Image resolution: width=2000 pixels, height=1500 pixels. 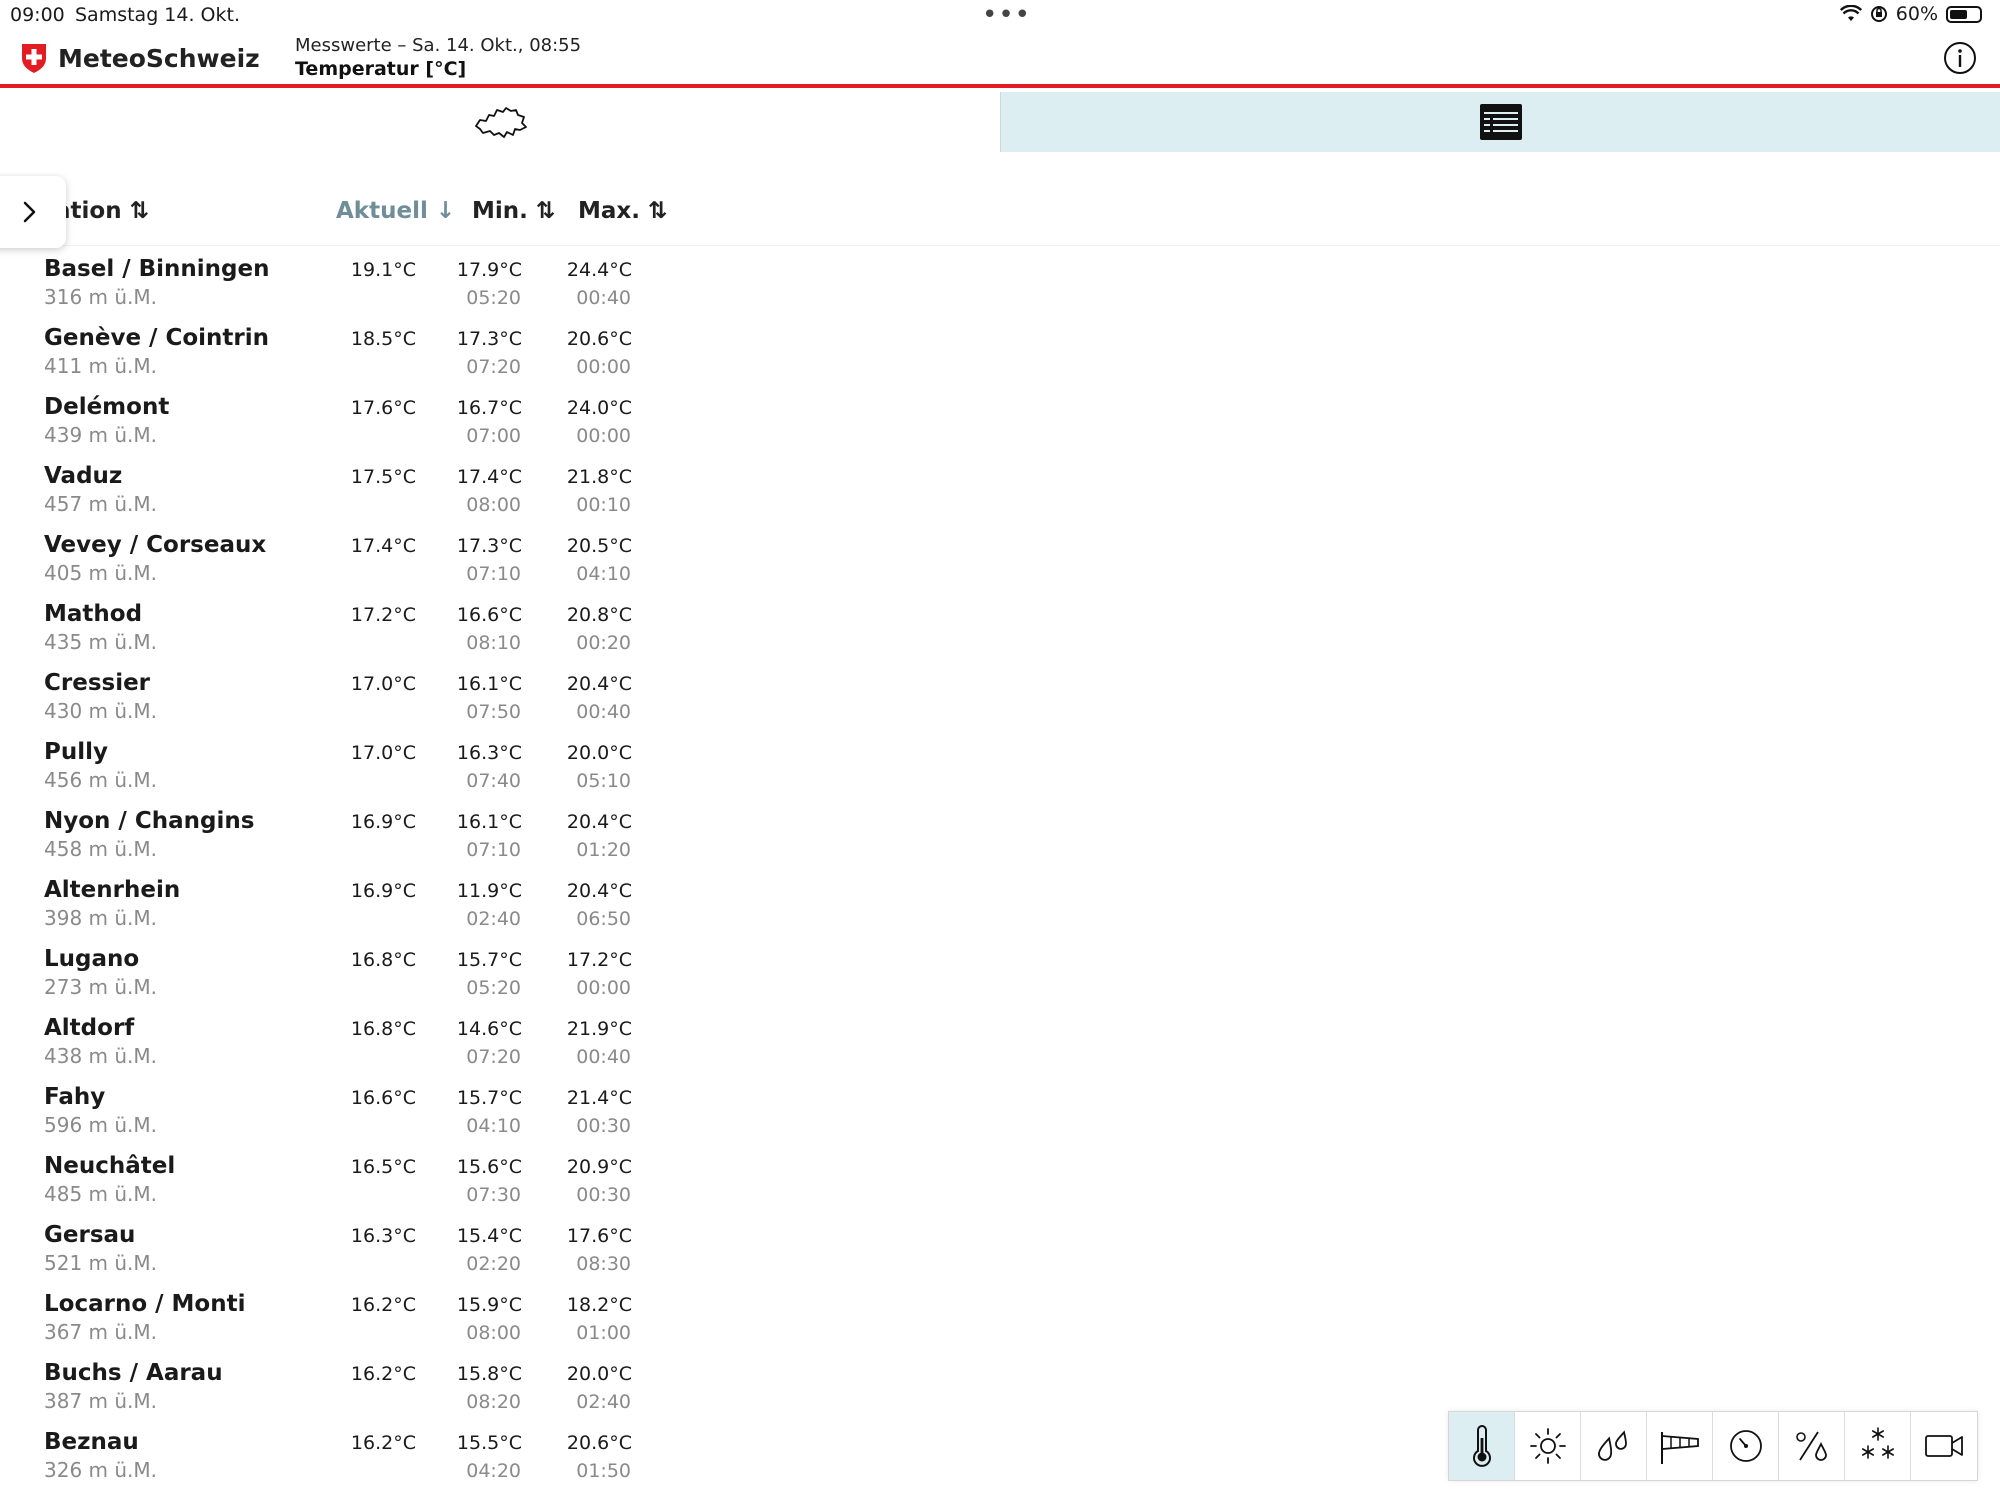 What do you see at coordinates (157, 269) in the screenshot?
I see `station-name: Basel / Binningen` at bounding box center [157, 269].